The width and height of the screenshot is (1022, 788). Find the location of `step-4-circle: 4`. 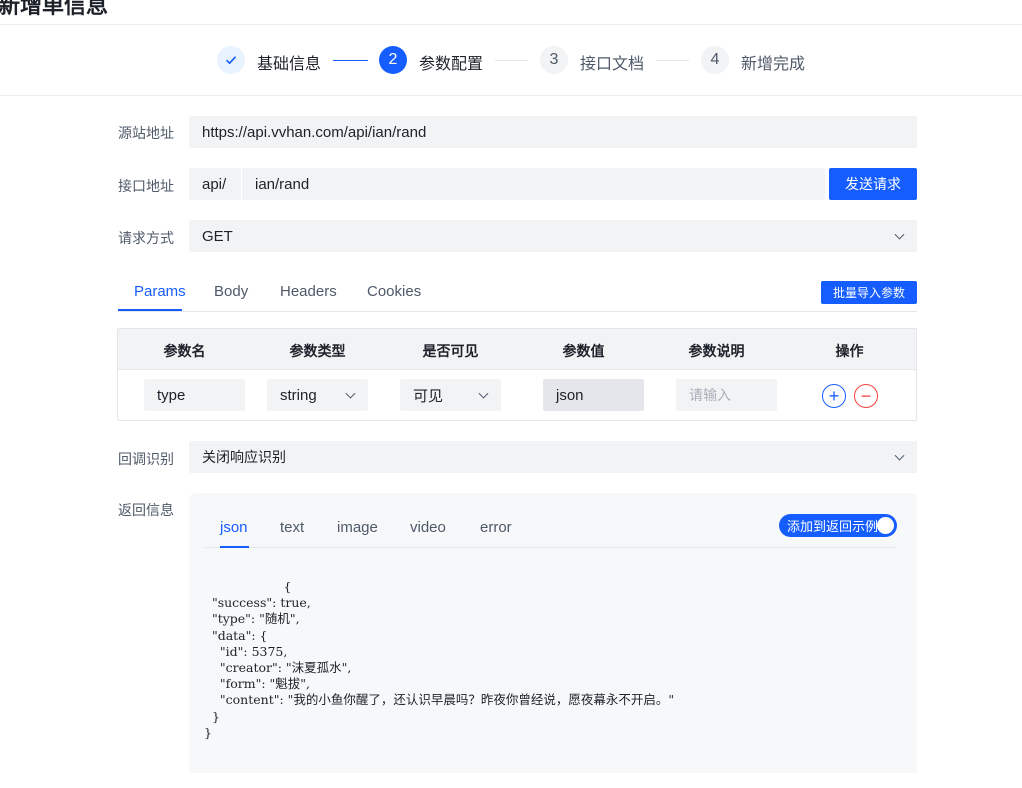

step-4-circle: 4 is located at coordinates (715, 60).